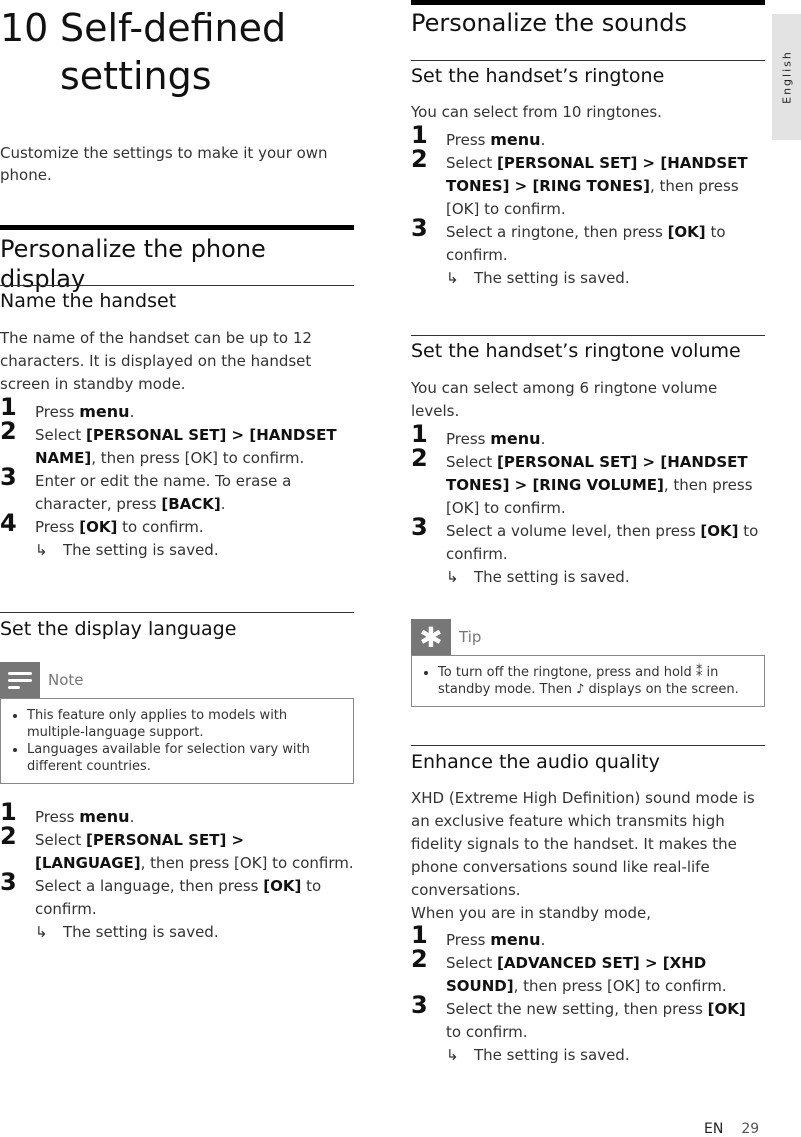 The height and width of the screenshot is (1137, 801). Describe the element at coordinates (66, 680) in the screenshot. I see `note-label: Note` at that location.